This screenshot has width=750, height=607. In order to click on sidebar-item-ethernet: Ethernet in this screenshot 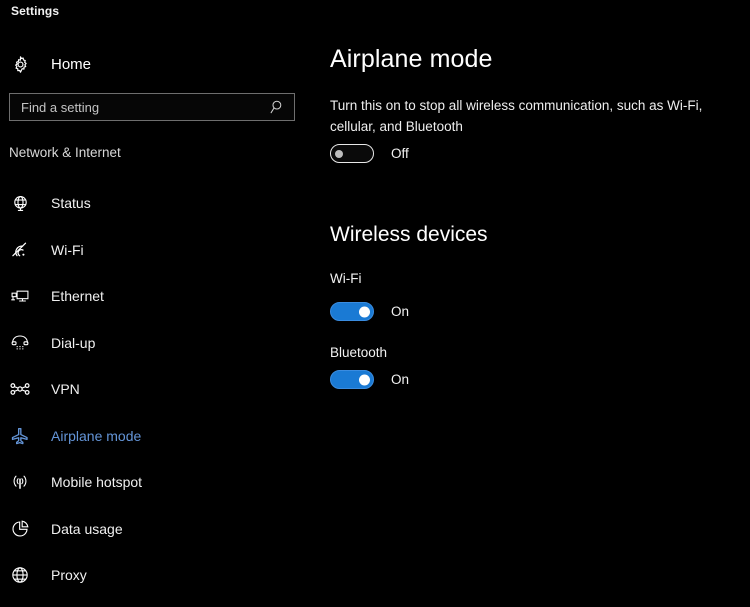, I will do `click(155, 296)`.